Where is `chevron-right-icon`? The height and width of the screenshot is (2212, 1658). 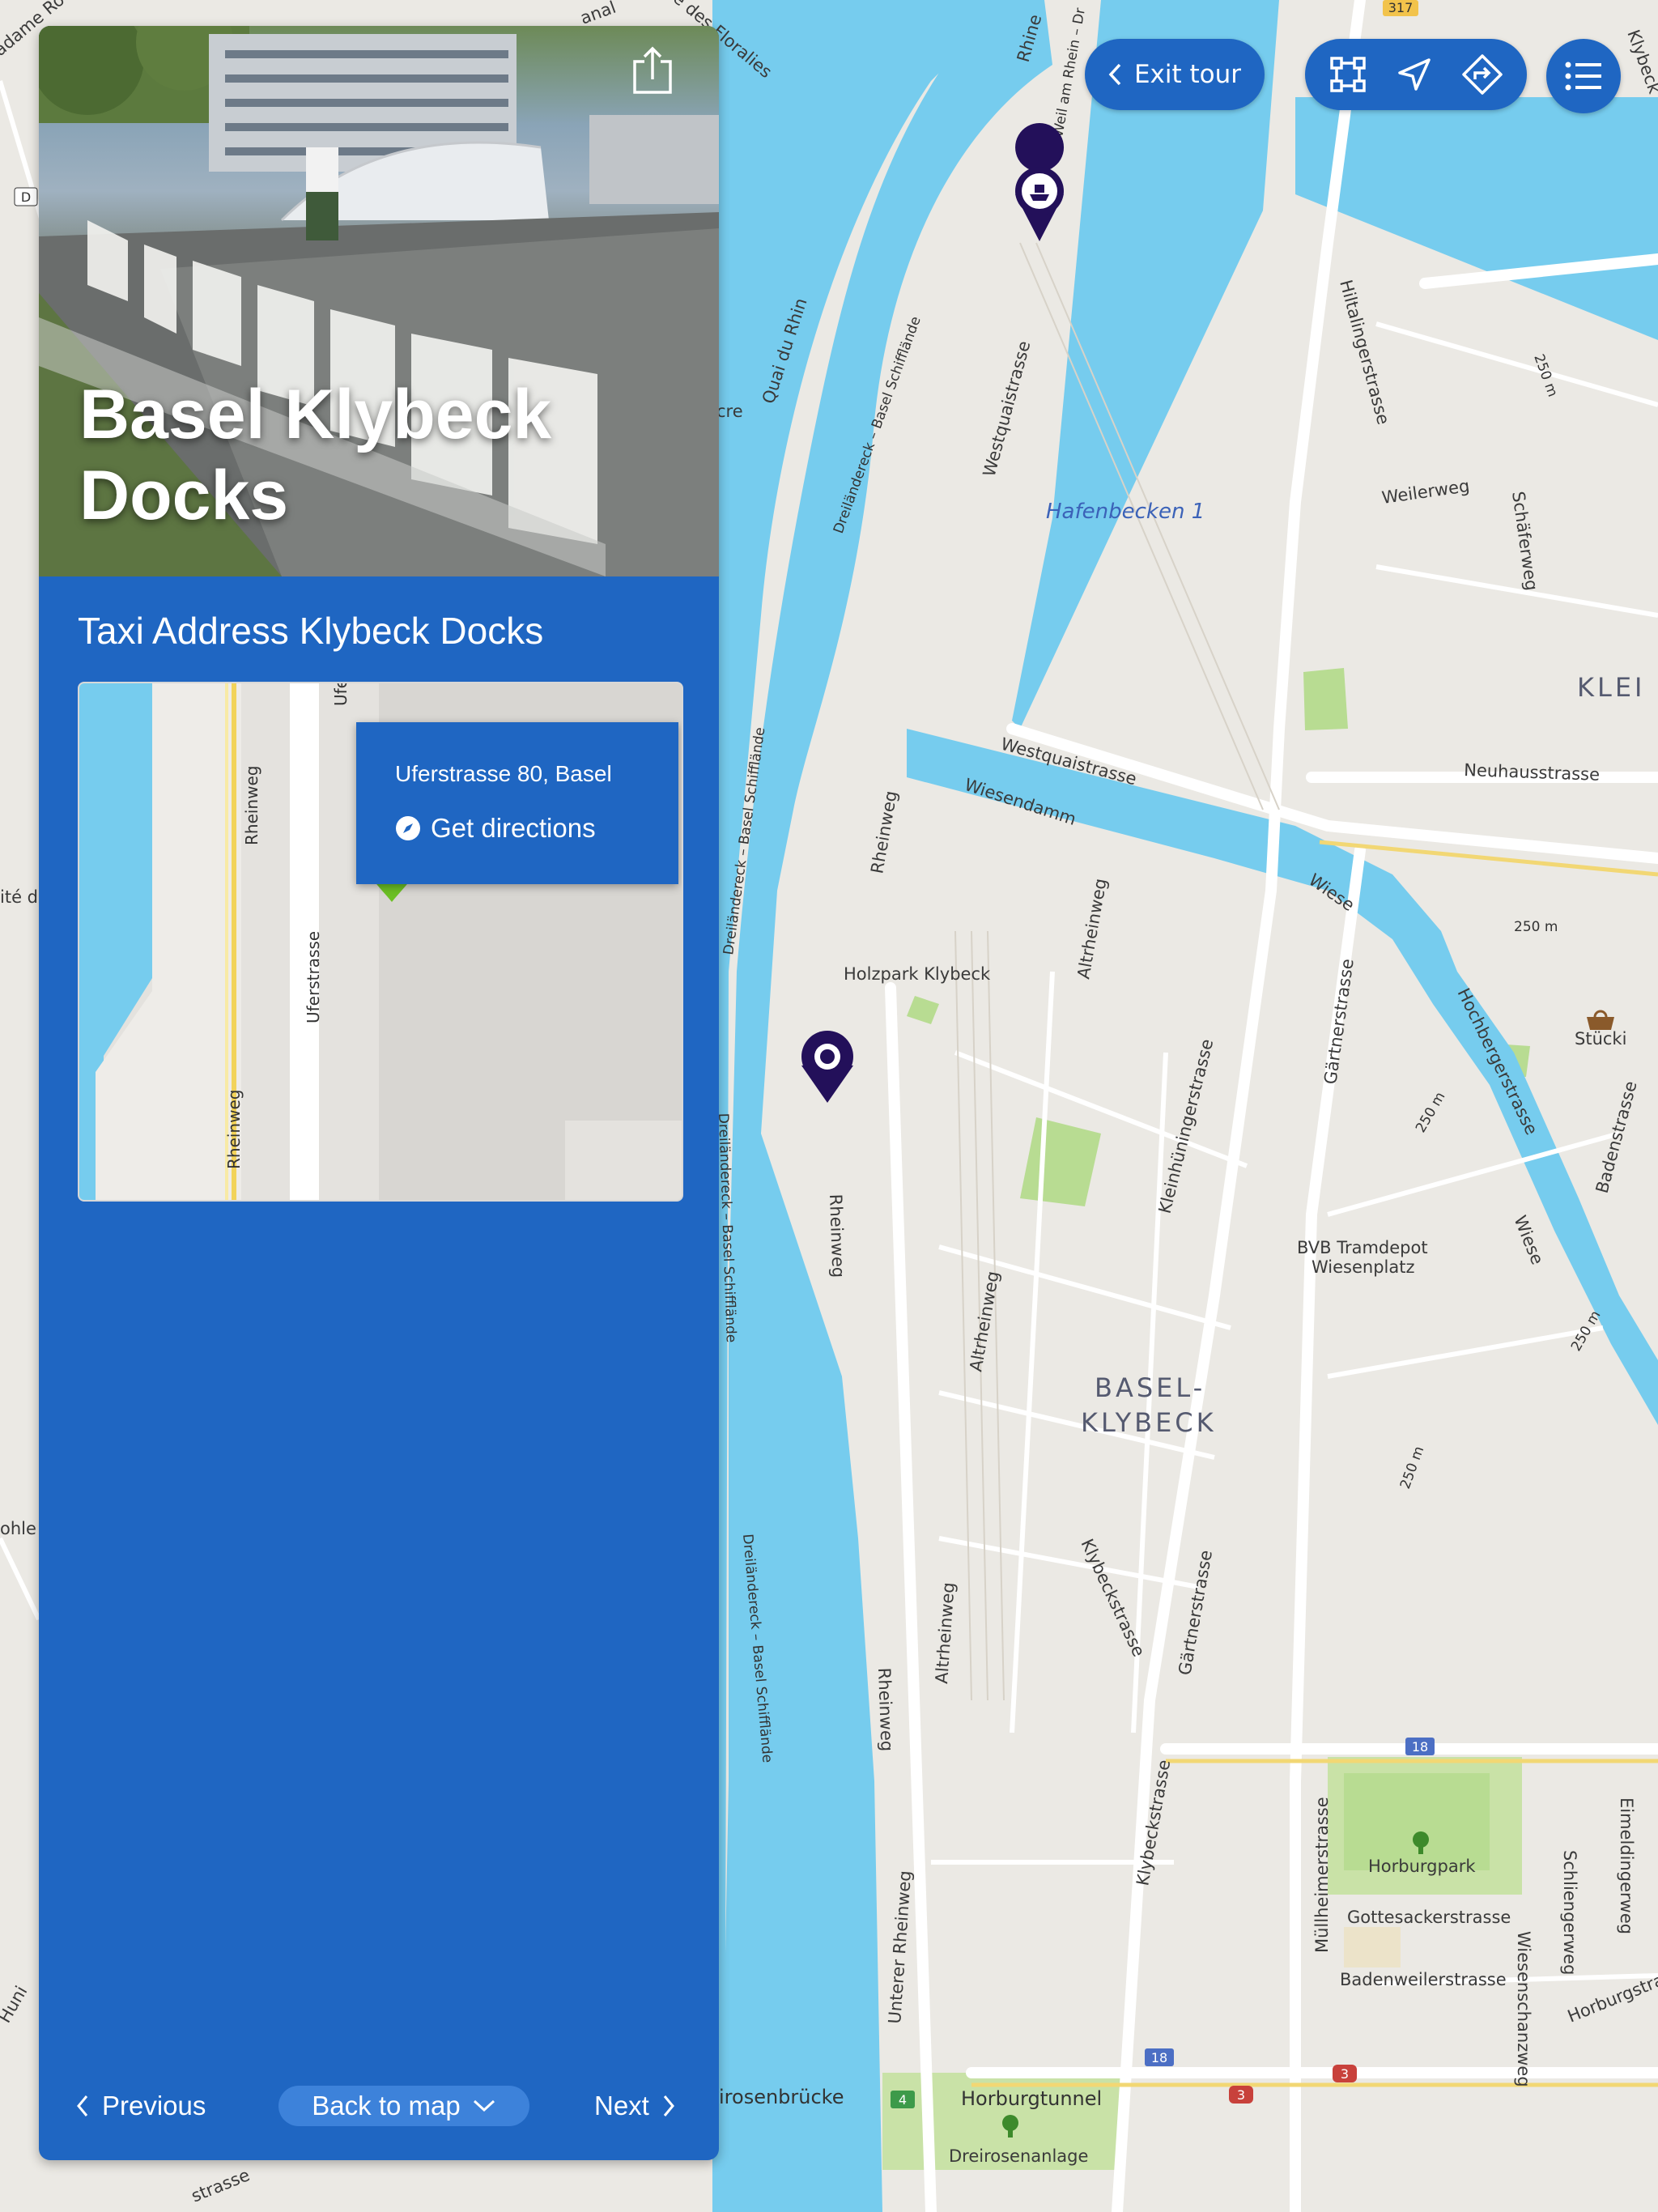
chevron-right-icon is located at coordinates (668, 2106).